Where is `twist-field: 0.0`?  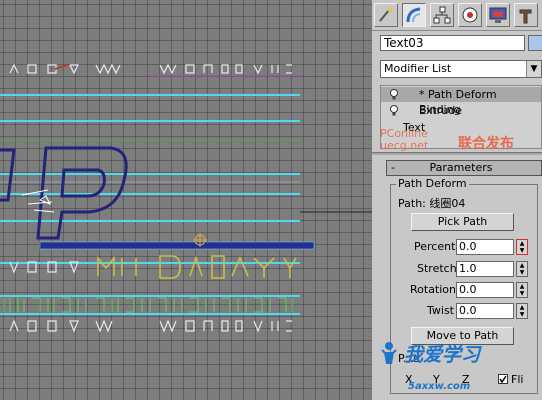 twist-field: 0.0 is located at coordinates (485, 311).